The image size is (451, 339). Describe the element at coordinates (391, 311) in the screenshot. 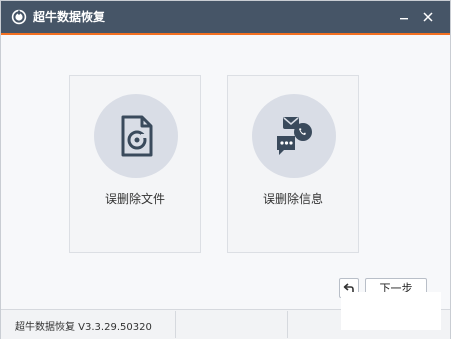

I see `blank-overlay` at that location.